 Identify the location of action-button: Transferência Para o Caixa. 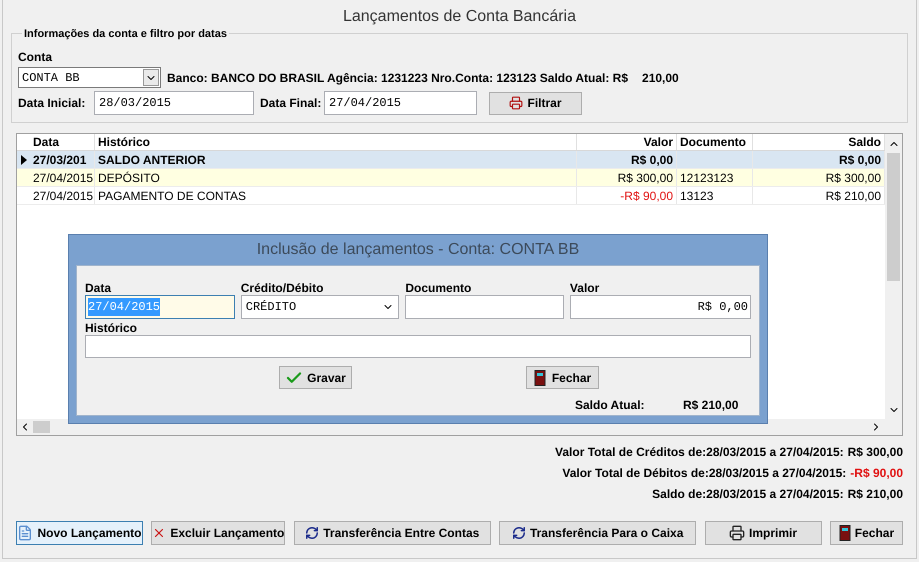
(597, 533).